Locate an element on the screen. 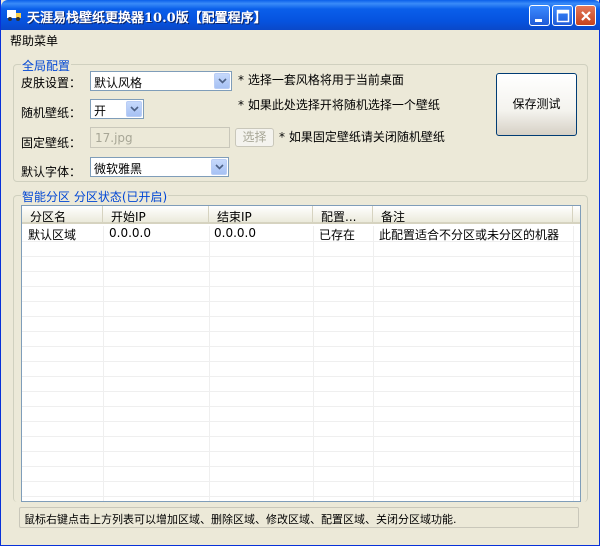 The image size is (600, 546). font-select: 微软雅黑 is located at coordinates (159, 167).